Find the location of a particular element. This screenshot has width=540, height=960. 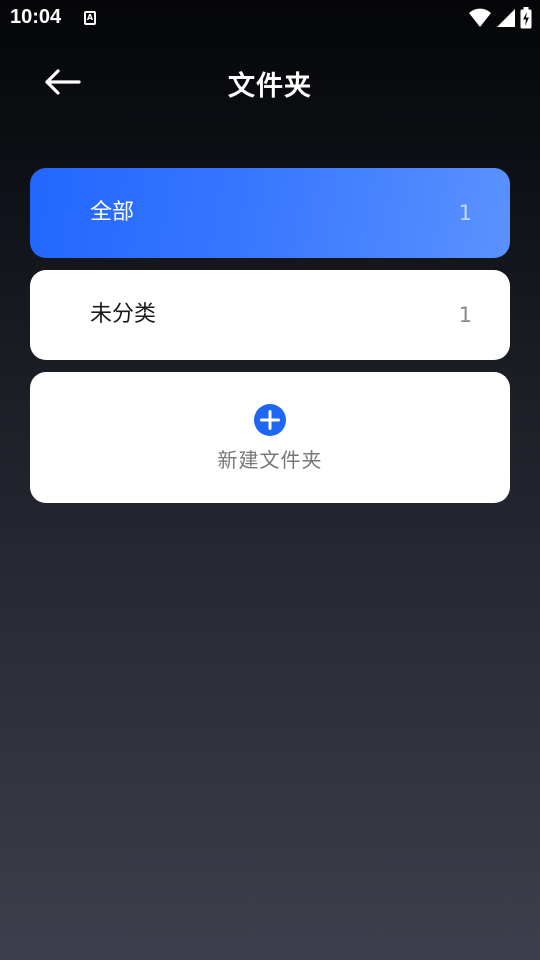

status-icons is located at coordinates (500, 18).